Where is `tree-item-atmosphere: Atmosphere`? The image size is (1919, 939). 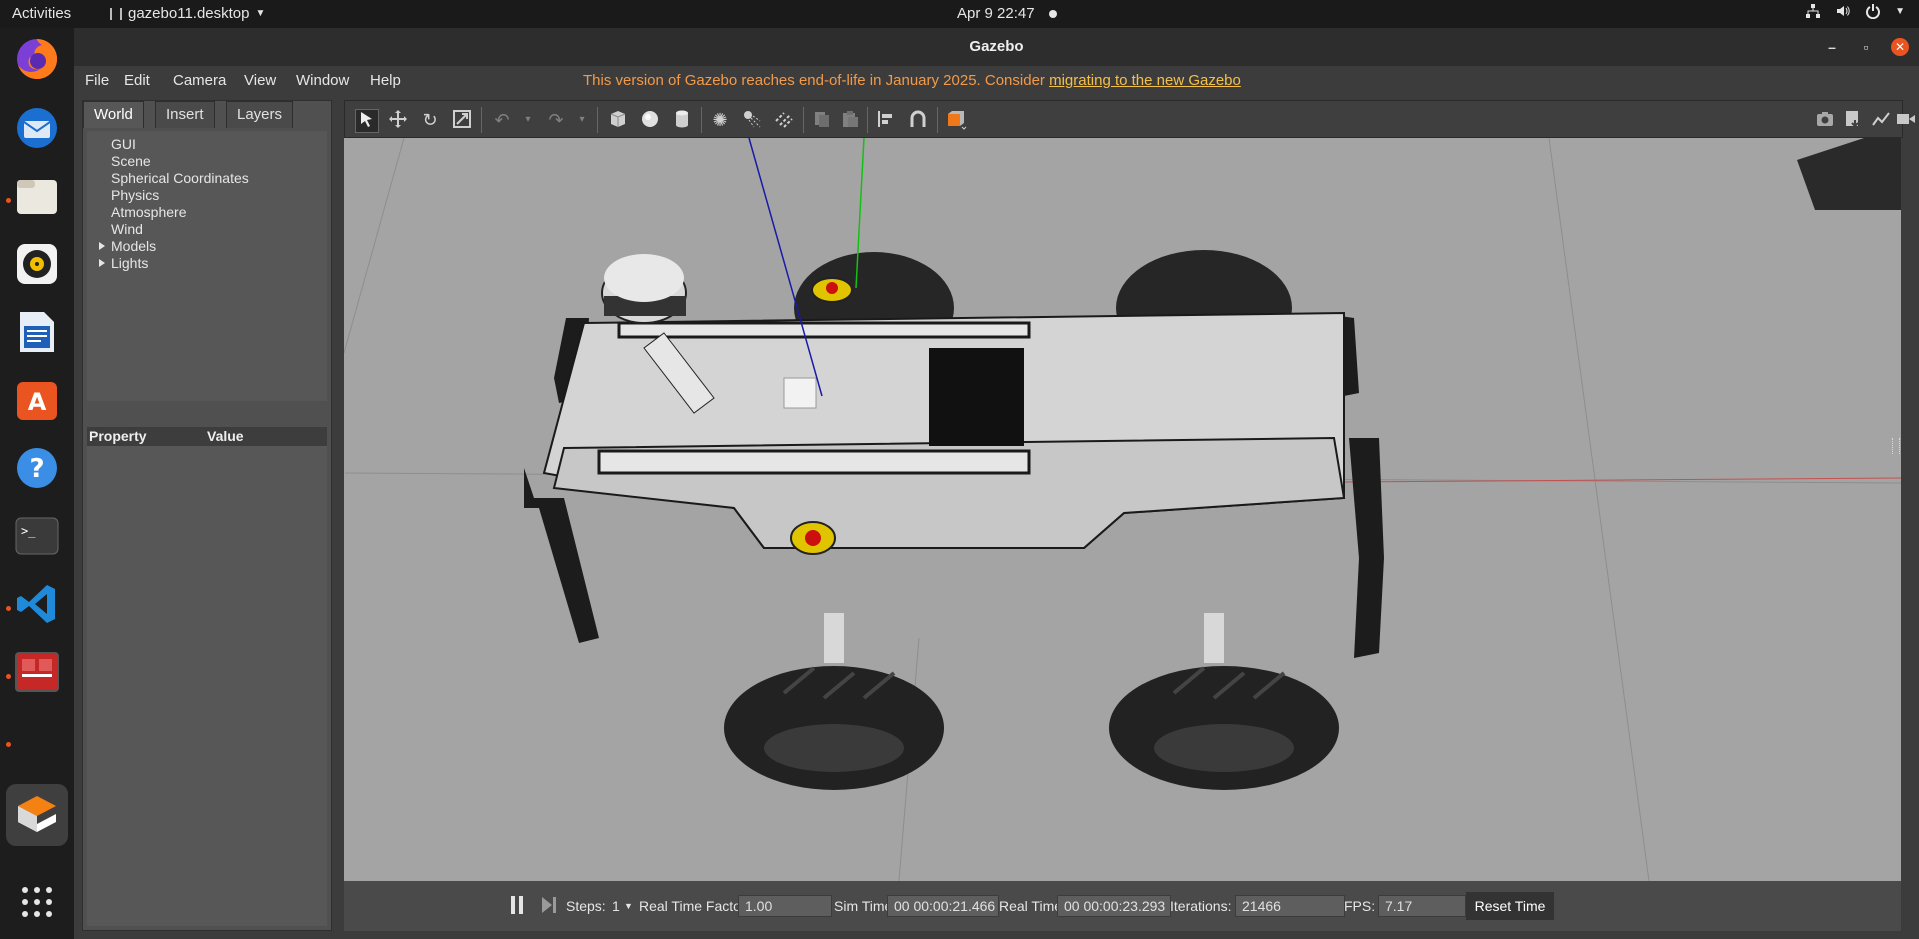
tree-item-atmosphere: Atmosphere is located at coordinates (148, 212).